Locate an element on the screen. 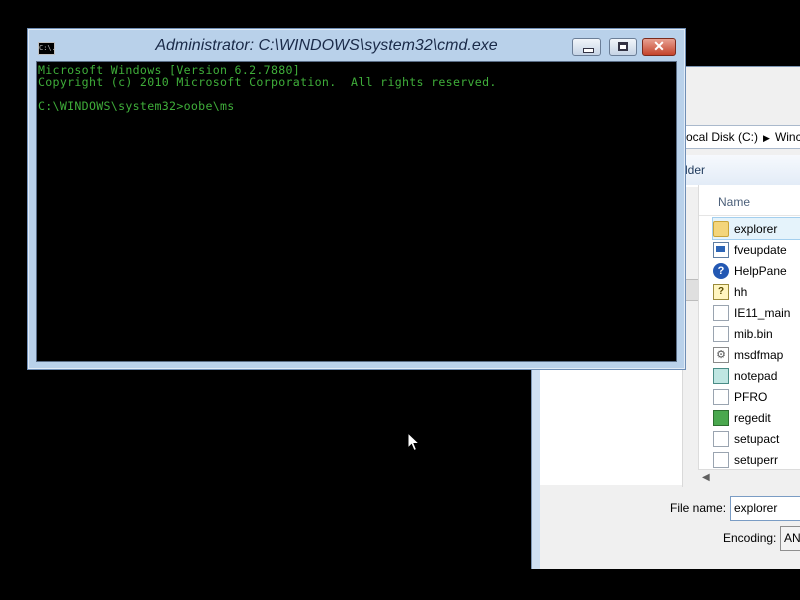 The height and width of the screenshot is (600, 800). list-item: setuperr is located at coordinates (756, 459).